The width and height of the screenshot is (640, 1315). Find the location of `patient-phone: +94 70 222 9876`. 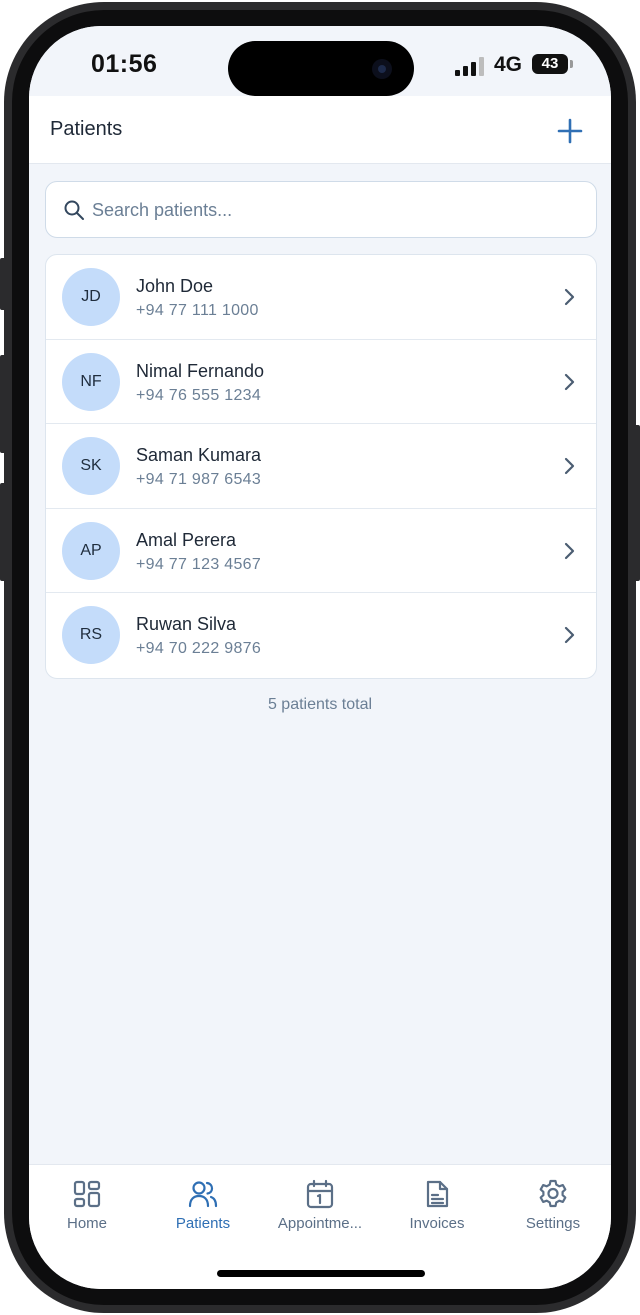

patient-phone: +94 70 222 9876 is located at coordinates (199, 649).